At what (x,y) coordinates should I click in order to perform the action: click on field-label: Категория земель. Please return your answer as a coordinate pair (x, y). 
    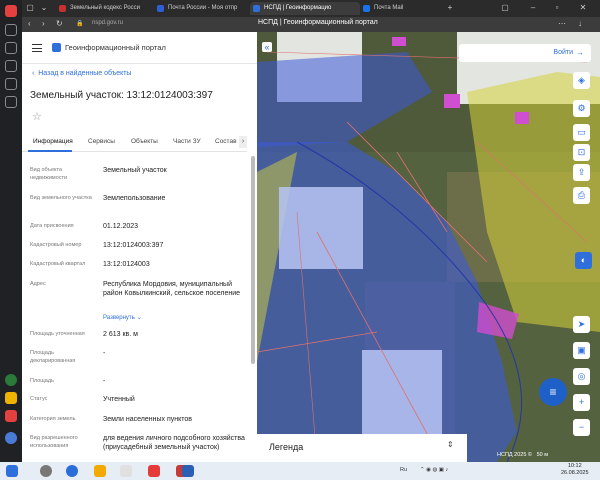
    Looking at the image, I should click on (53, 419).